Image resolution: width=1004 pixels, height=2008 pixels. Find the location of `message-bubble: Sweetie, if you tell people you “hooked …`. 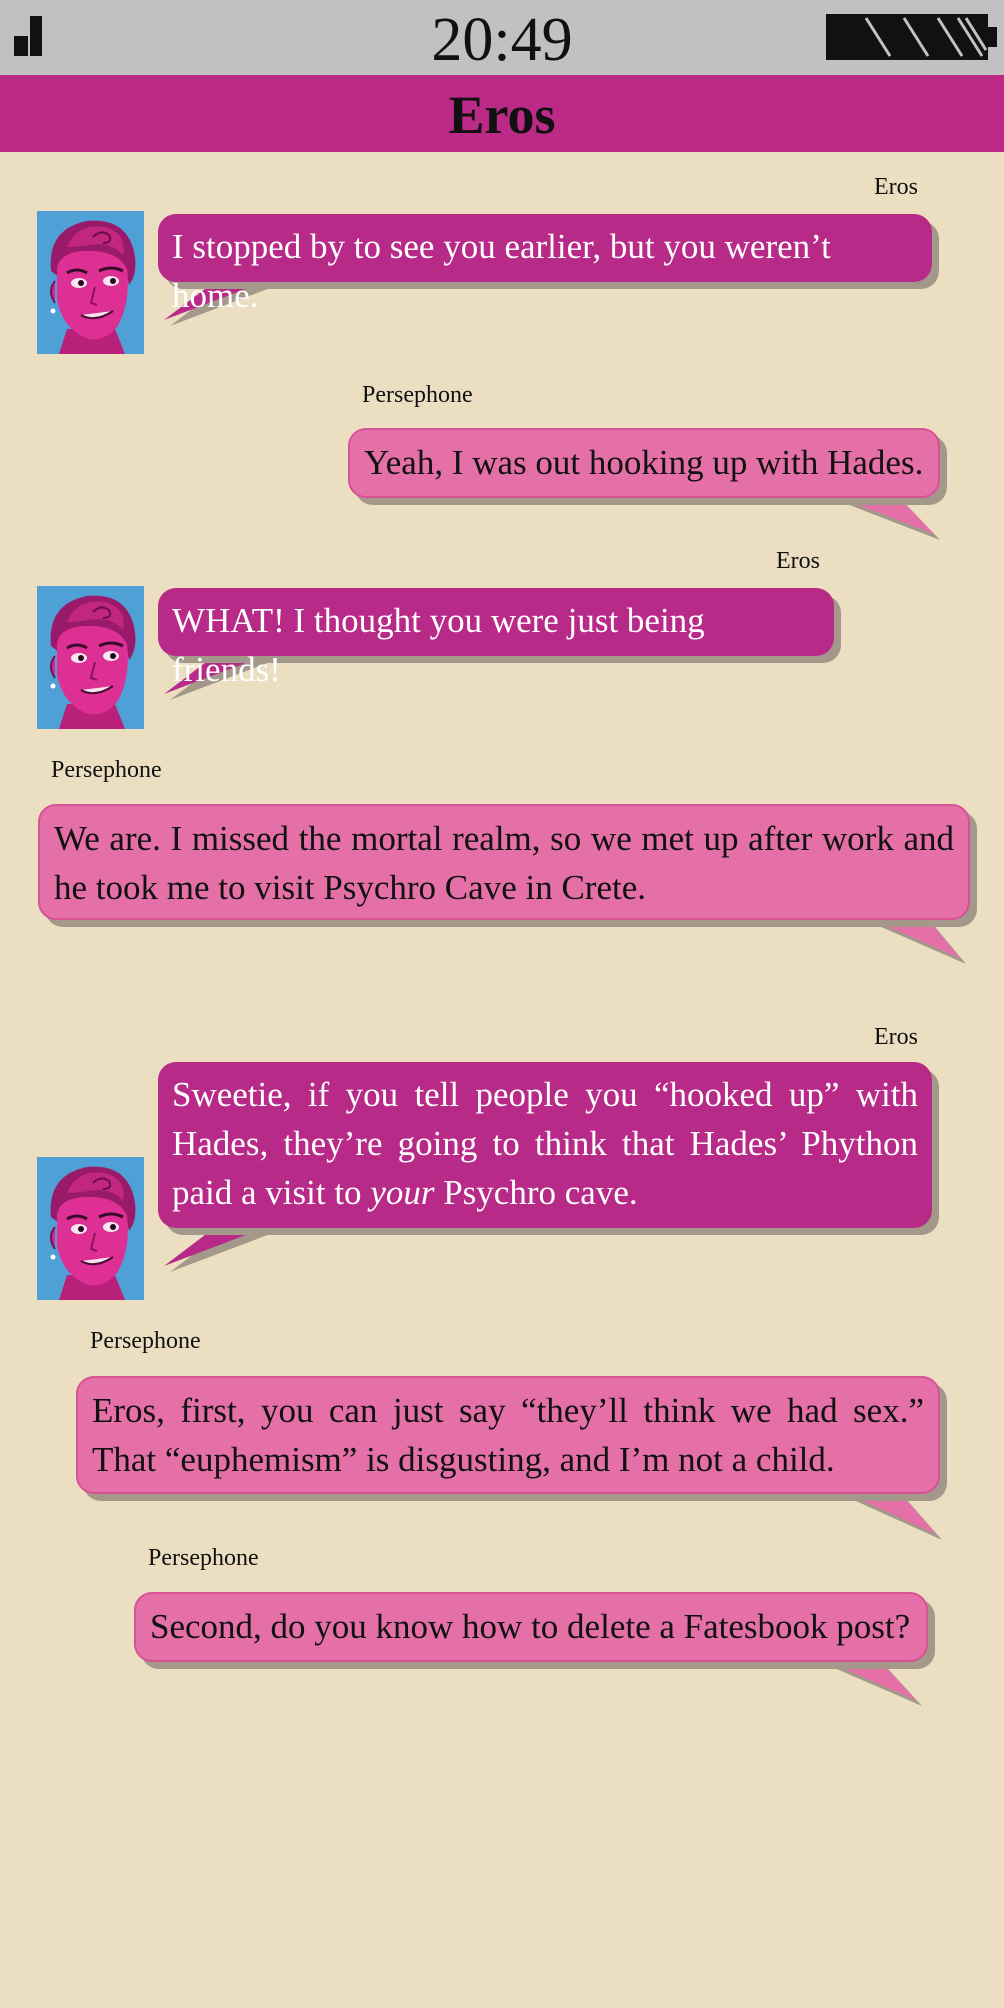

message-bubble: Sweetie, if you tell people you “hooked … is located at coordinates (545, 1145).